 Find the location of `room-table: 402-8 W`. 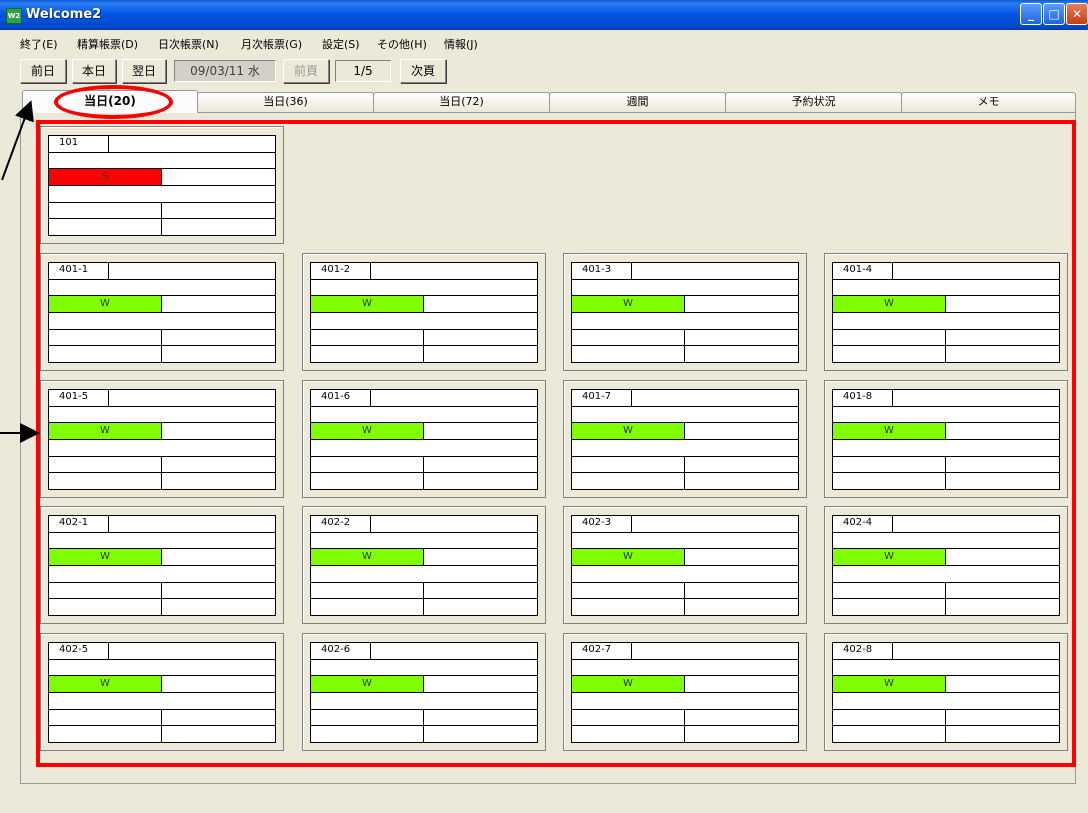

room-table: 402-8 W is located at coordinates (946, 692).